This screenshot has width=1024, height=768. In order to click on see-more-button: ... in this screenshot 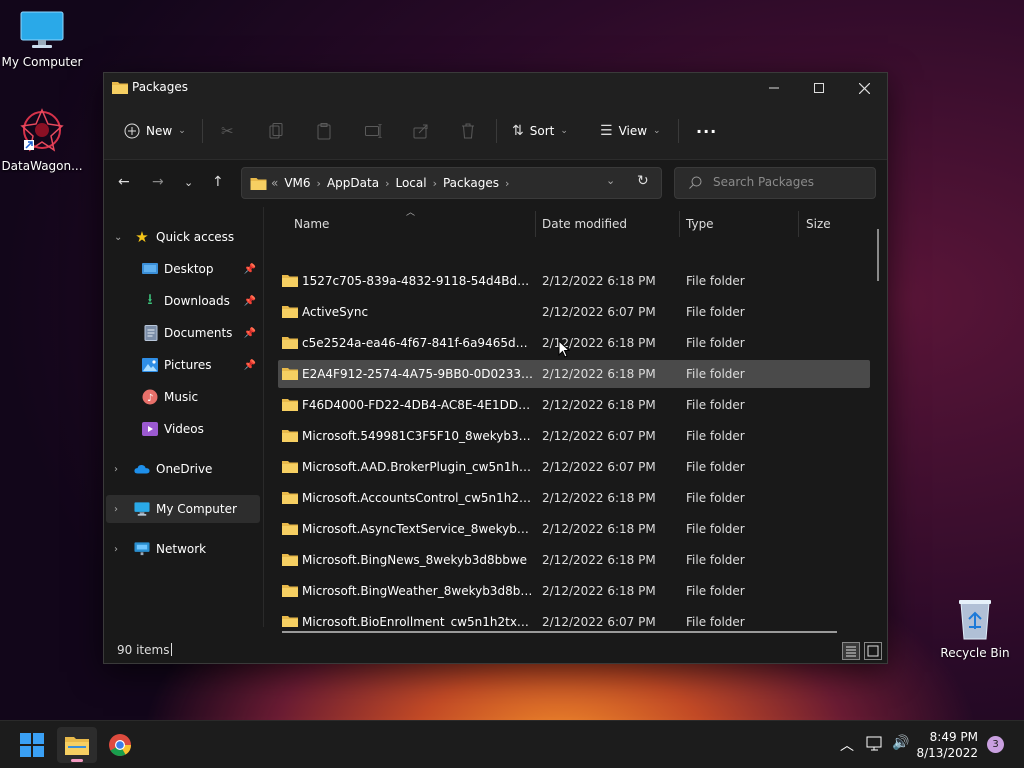, I will do `click(706, 127)`.